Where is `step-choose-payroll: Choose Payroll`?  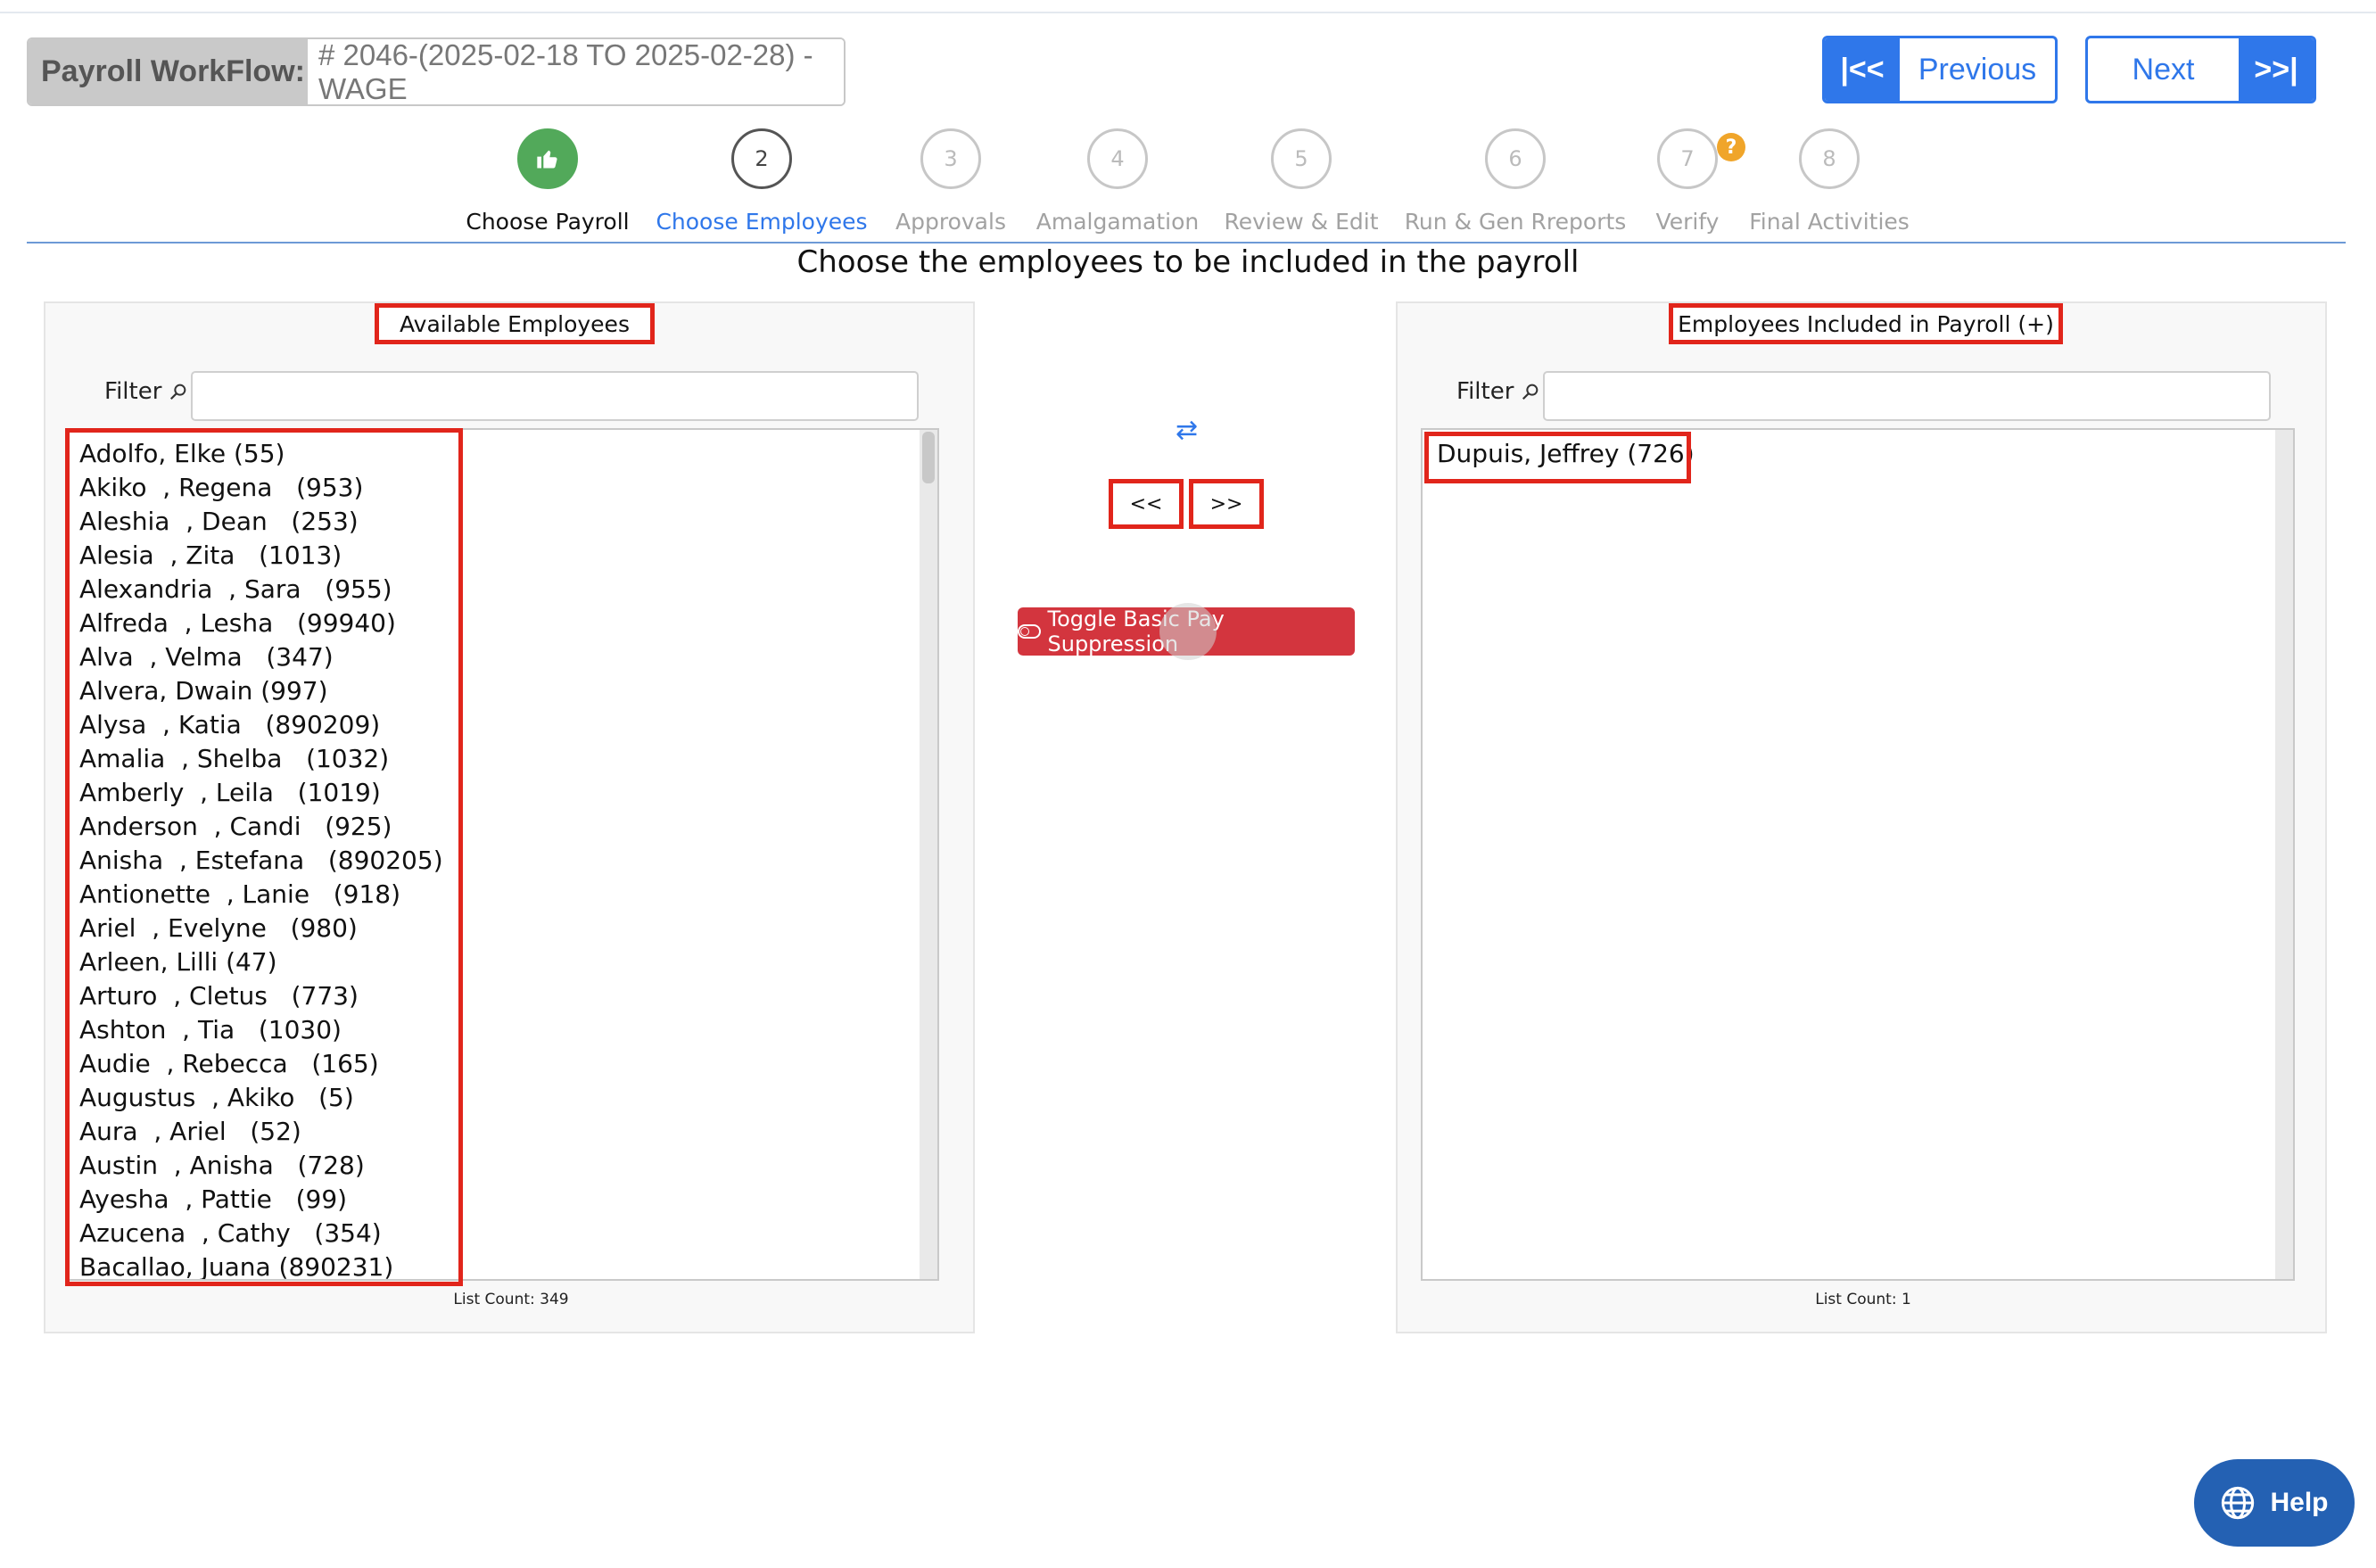 step-choose-payroll: Choose Payroll is located at coordinates (548, 181).